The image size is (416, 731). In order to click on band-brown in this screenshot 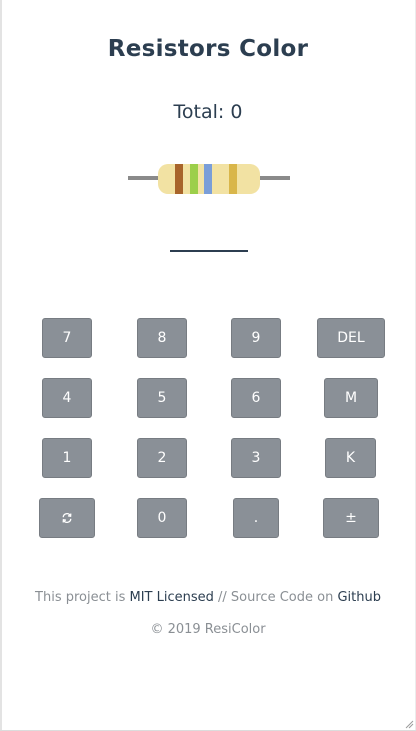, I will do `click(179, 179)`.